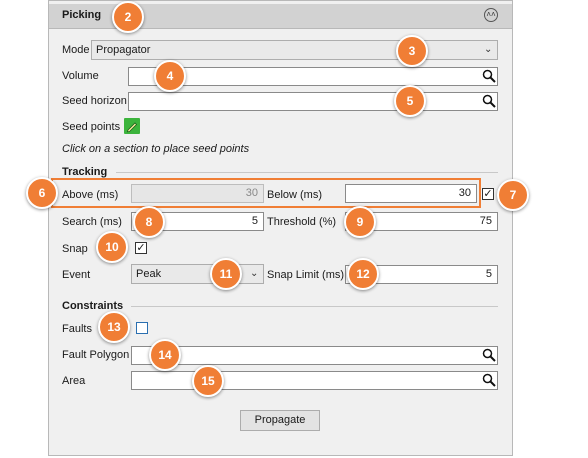 The image size is (588, 458). What do you see at coordinates (360, 222) in the screenshot?
I see `callout-badge: 9` at bounding box center [360, 222].